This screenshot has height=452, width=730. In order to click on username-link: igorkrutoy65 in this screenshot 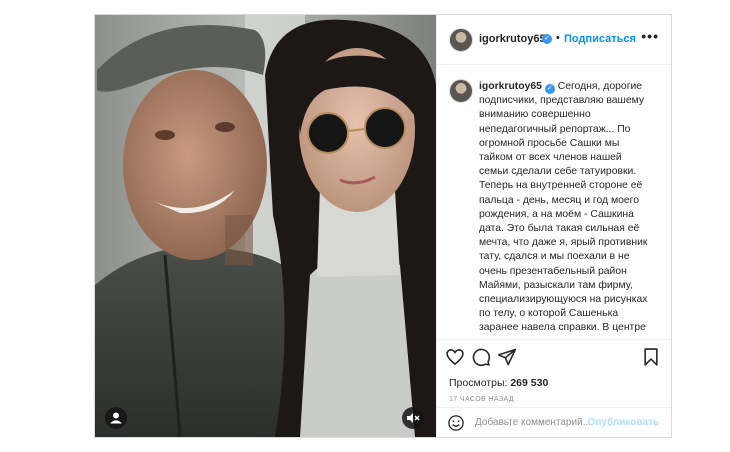, I will do `click(512, 39)`.